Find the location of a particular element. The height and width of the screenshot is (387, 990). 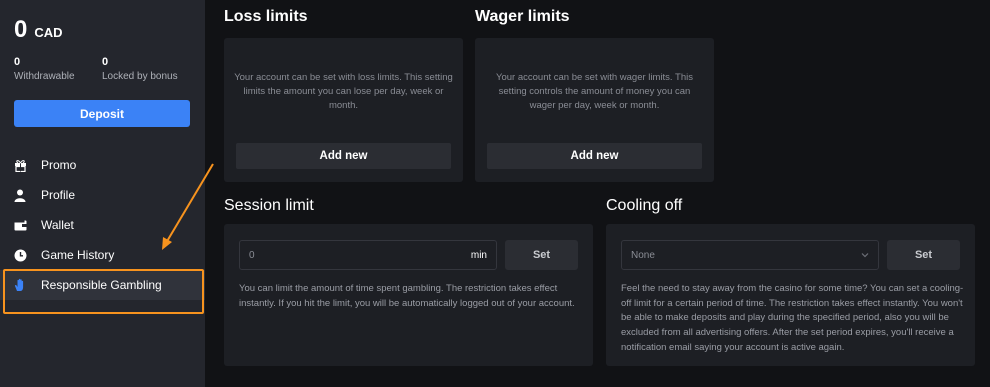

clock-icon is located at coordinates (20, 255).